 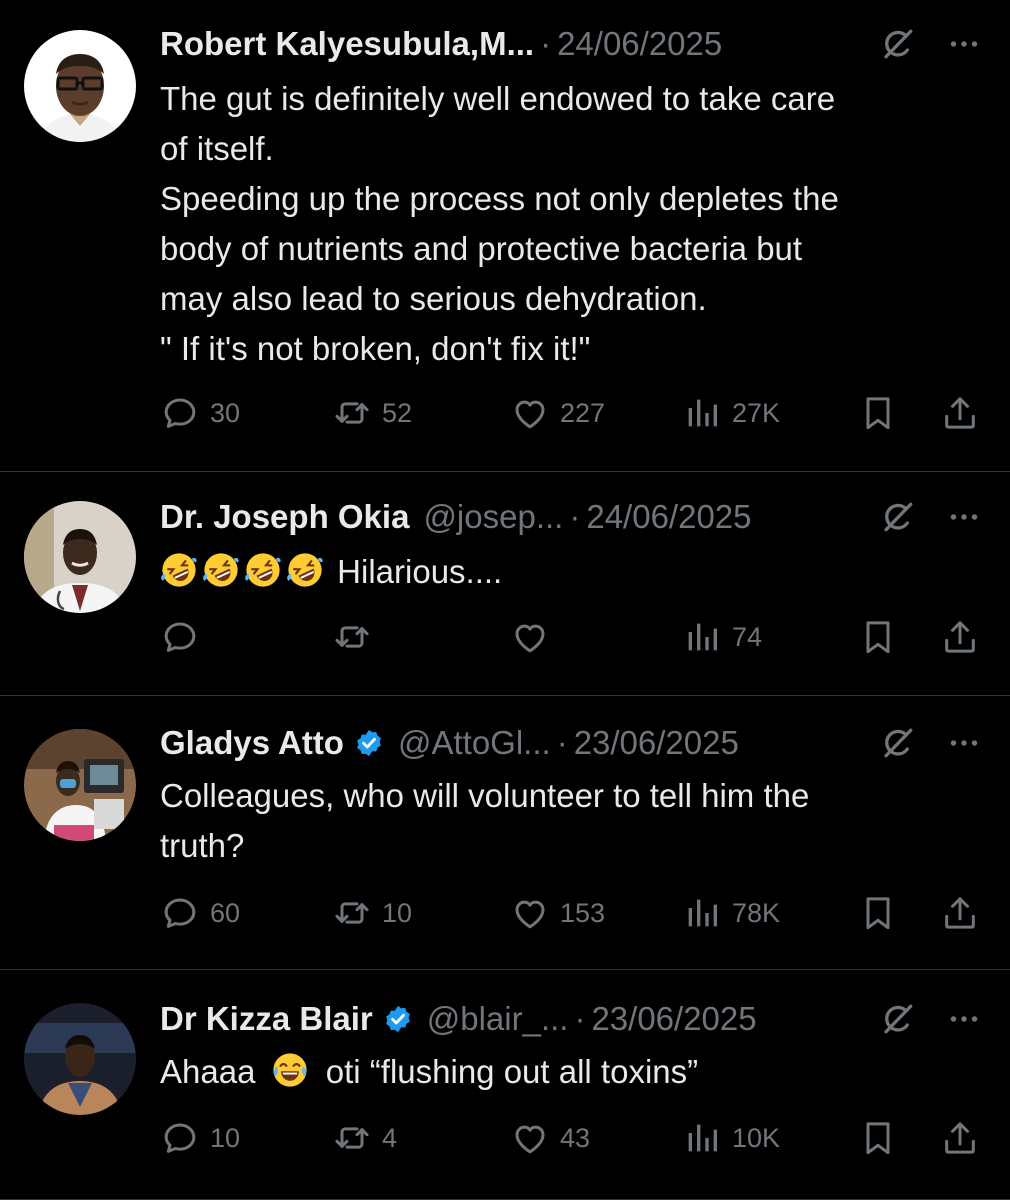 What do you see at coordinates (571, 1019) in the screenshot?
I see `tweet-header: Dr Kizza Blair @blair_... · 23/06/2025` at bounding box center [571, 1019].